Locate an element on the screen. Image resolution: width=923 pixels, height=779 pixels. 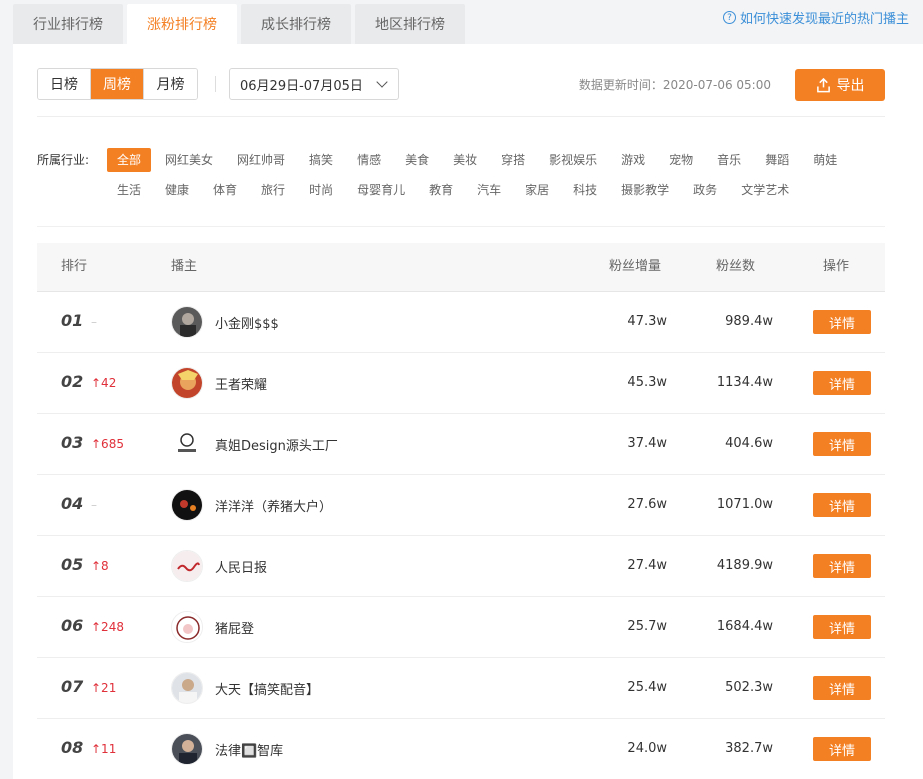
industry-tag: 母婴育儿 is located at coordinates (381, 190).